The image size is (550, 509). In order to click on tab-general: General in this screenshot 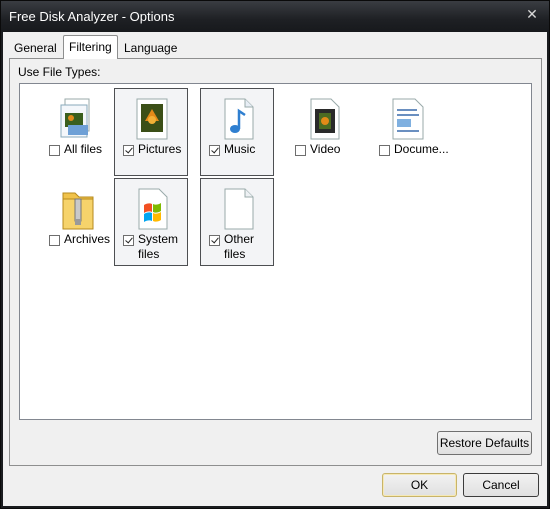, I will do `click(35, 48)`.